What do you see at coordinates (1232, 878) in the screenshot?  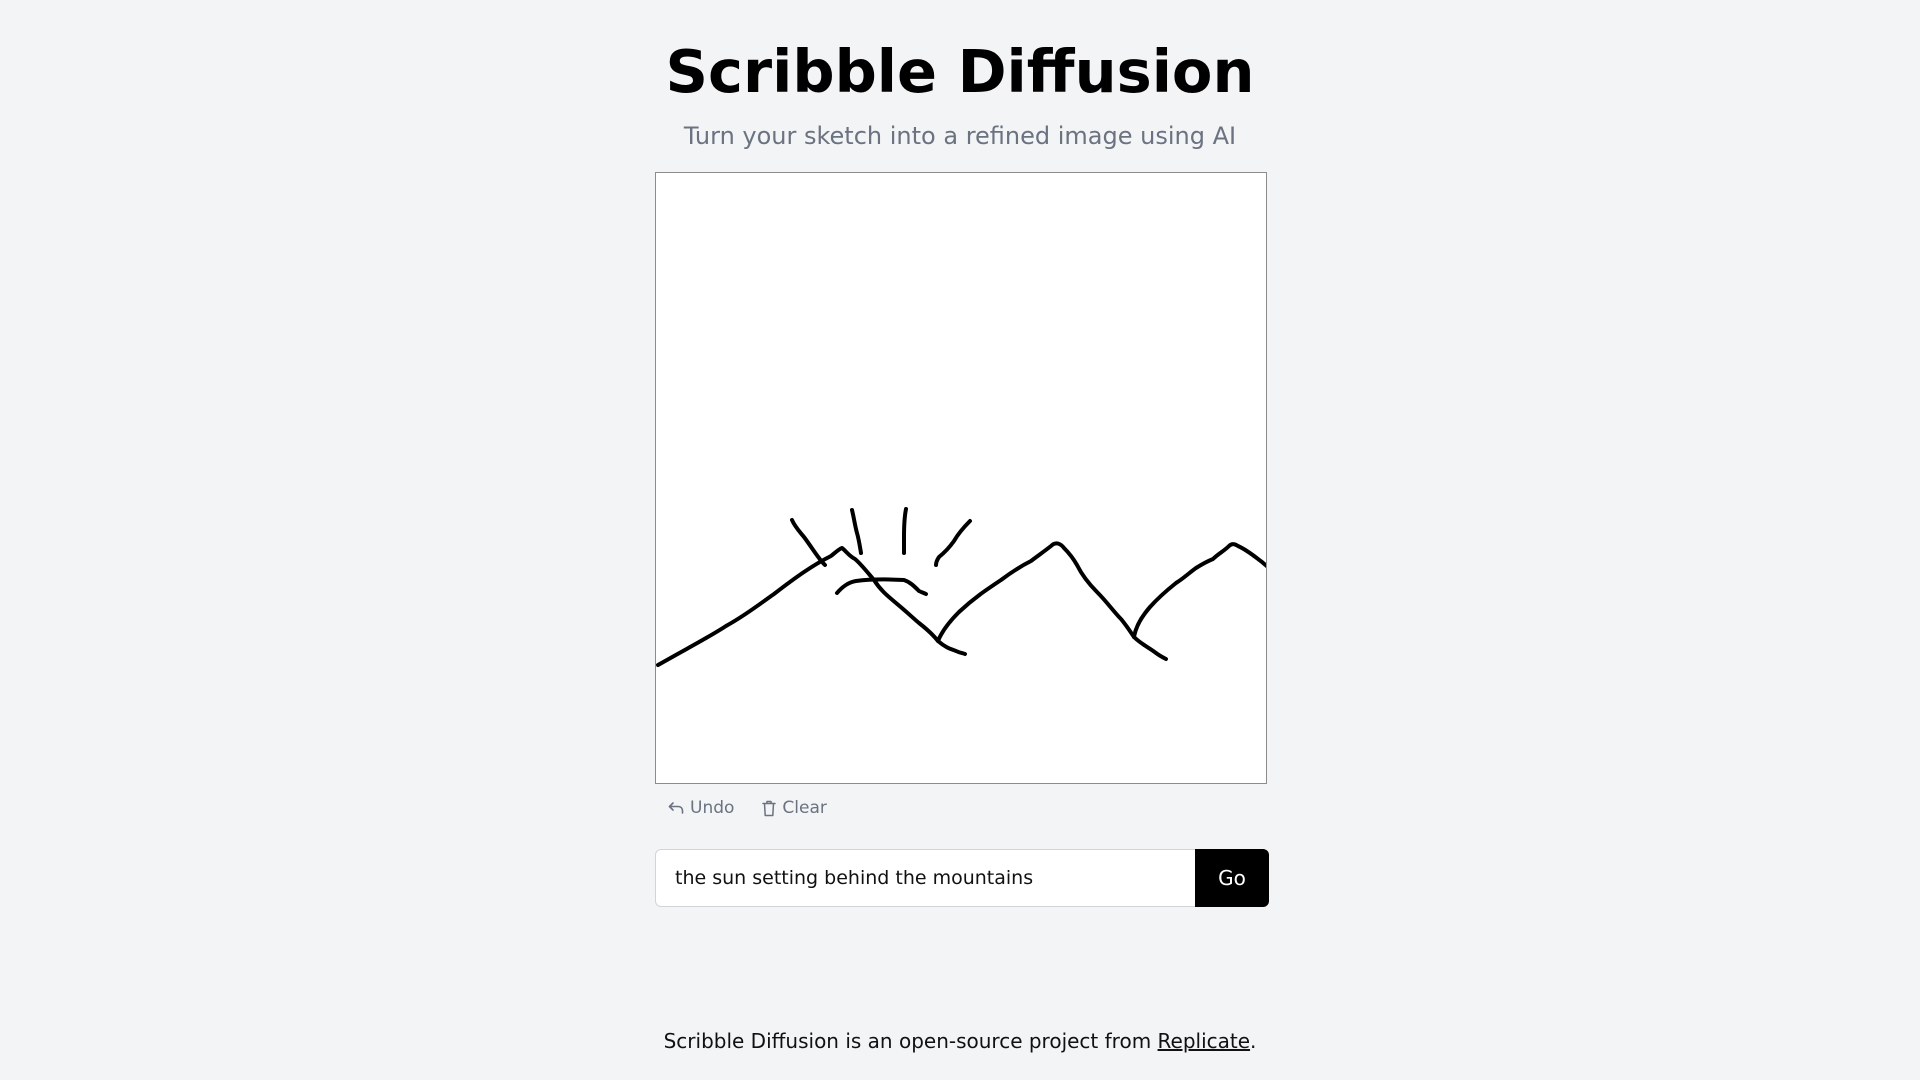 I see `go-button: Go` at bounding box center [1232, 878].